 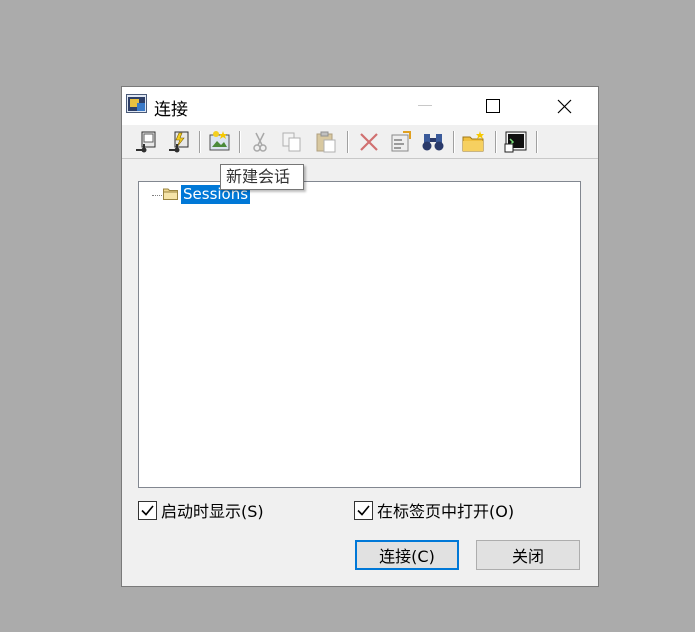 I want to click on paste-icon, so click(x=326, y=142).